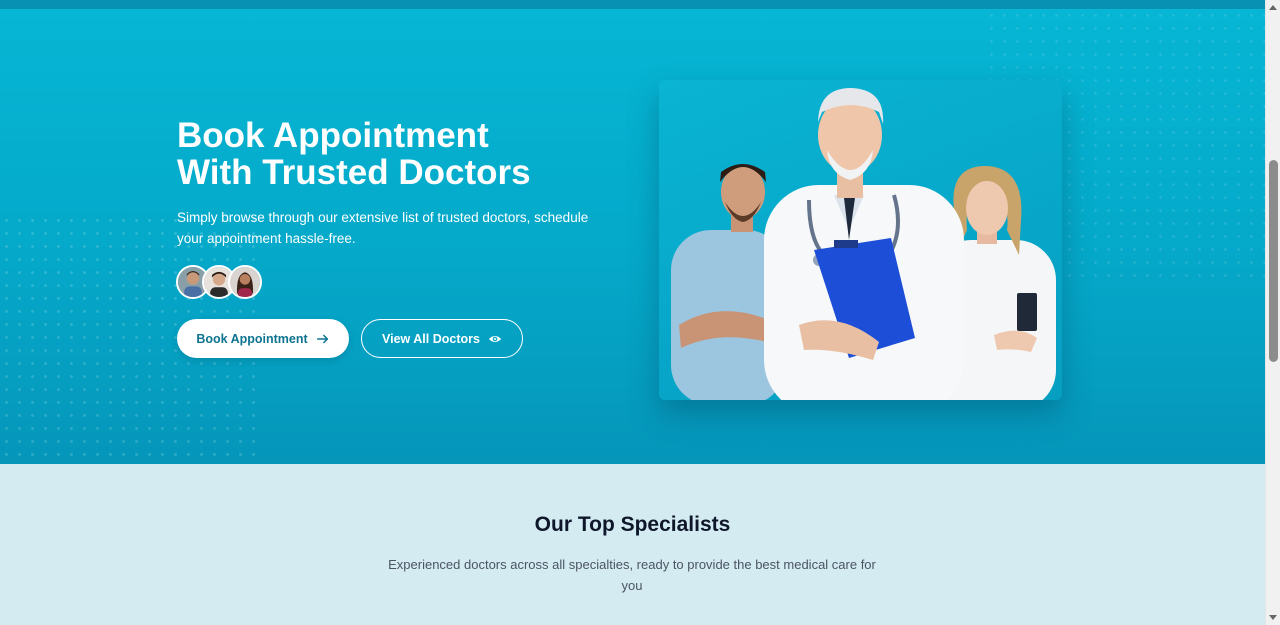 This screenshot has height=625, width=1280. I want to click on hero-title-line-2: With Trusted Doctors, so click(354, 172).